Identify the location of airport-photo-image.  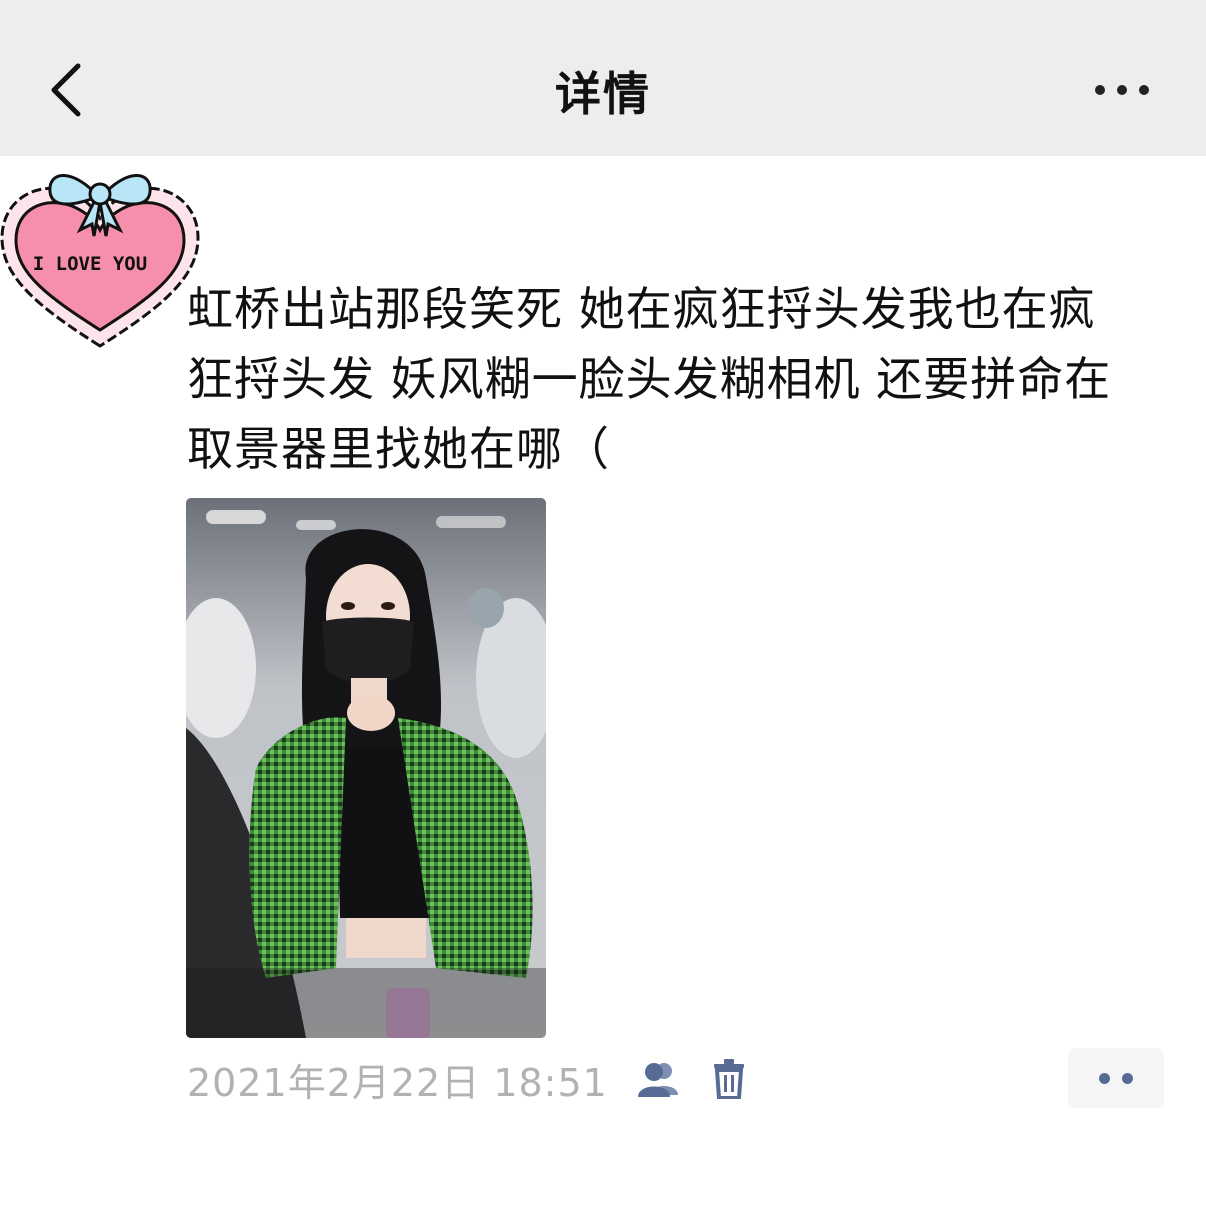
(366, 768).